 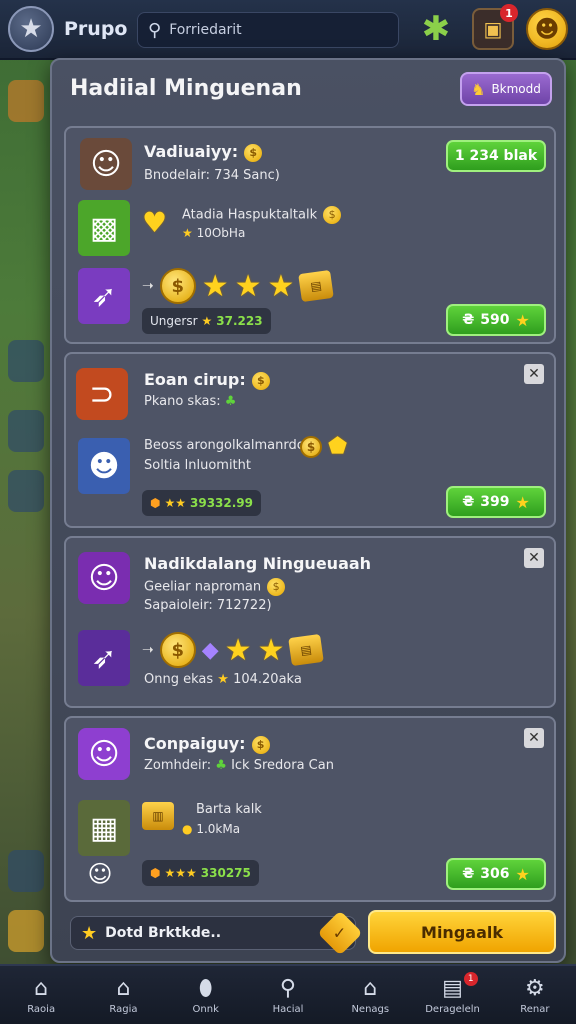 I want to click on nav-item-renar: ⚙ Renar, so click(x=535, y=995).